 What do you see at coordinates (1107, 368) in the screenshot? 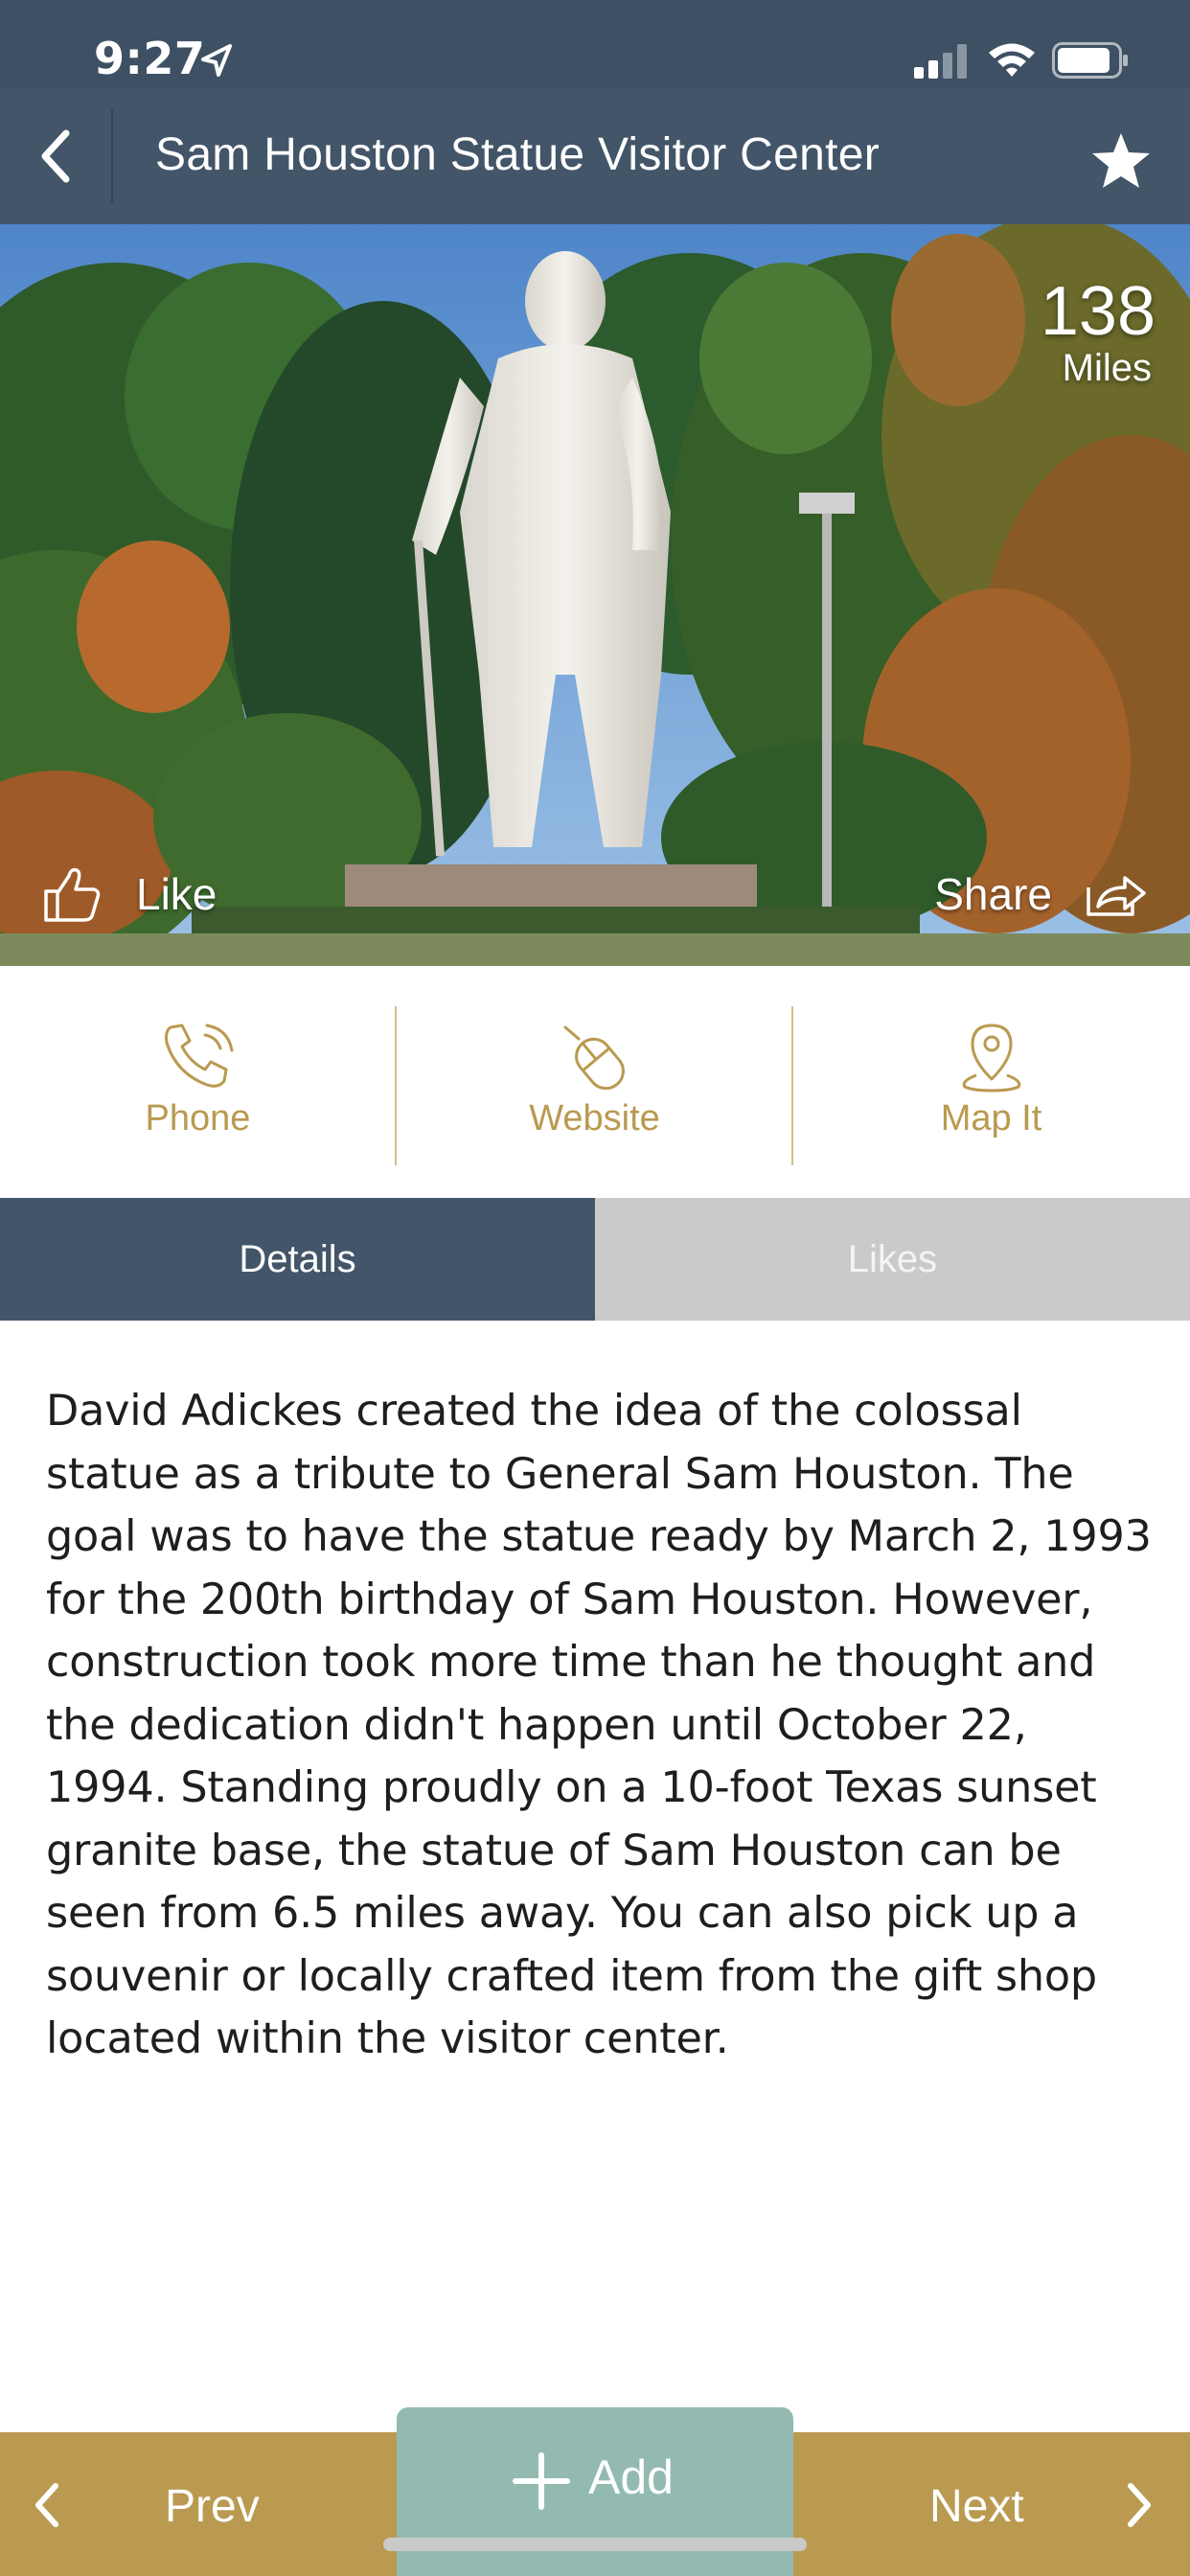
I see `distance-unit: Miles` at bounding box center [1107, 368].